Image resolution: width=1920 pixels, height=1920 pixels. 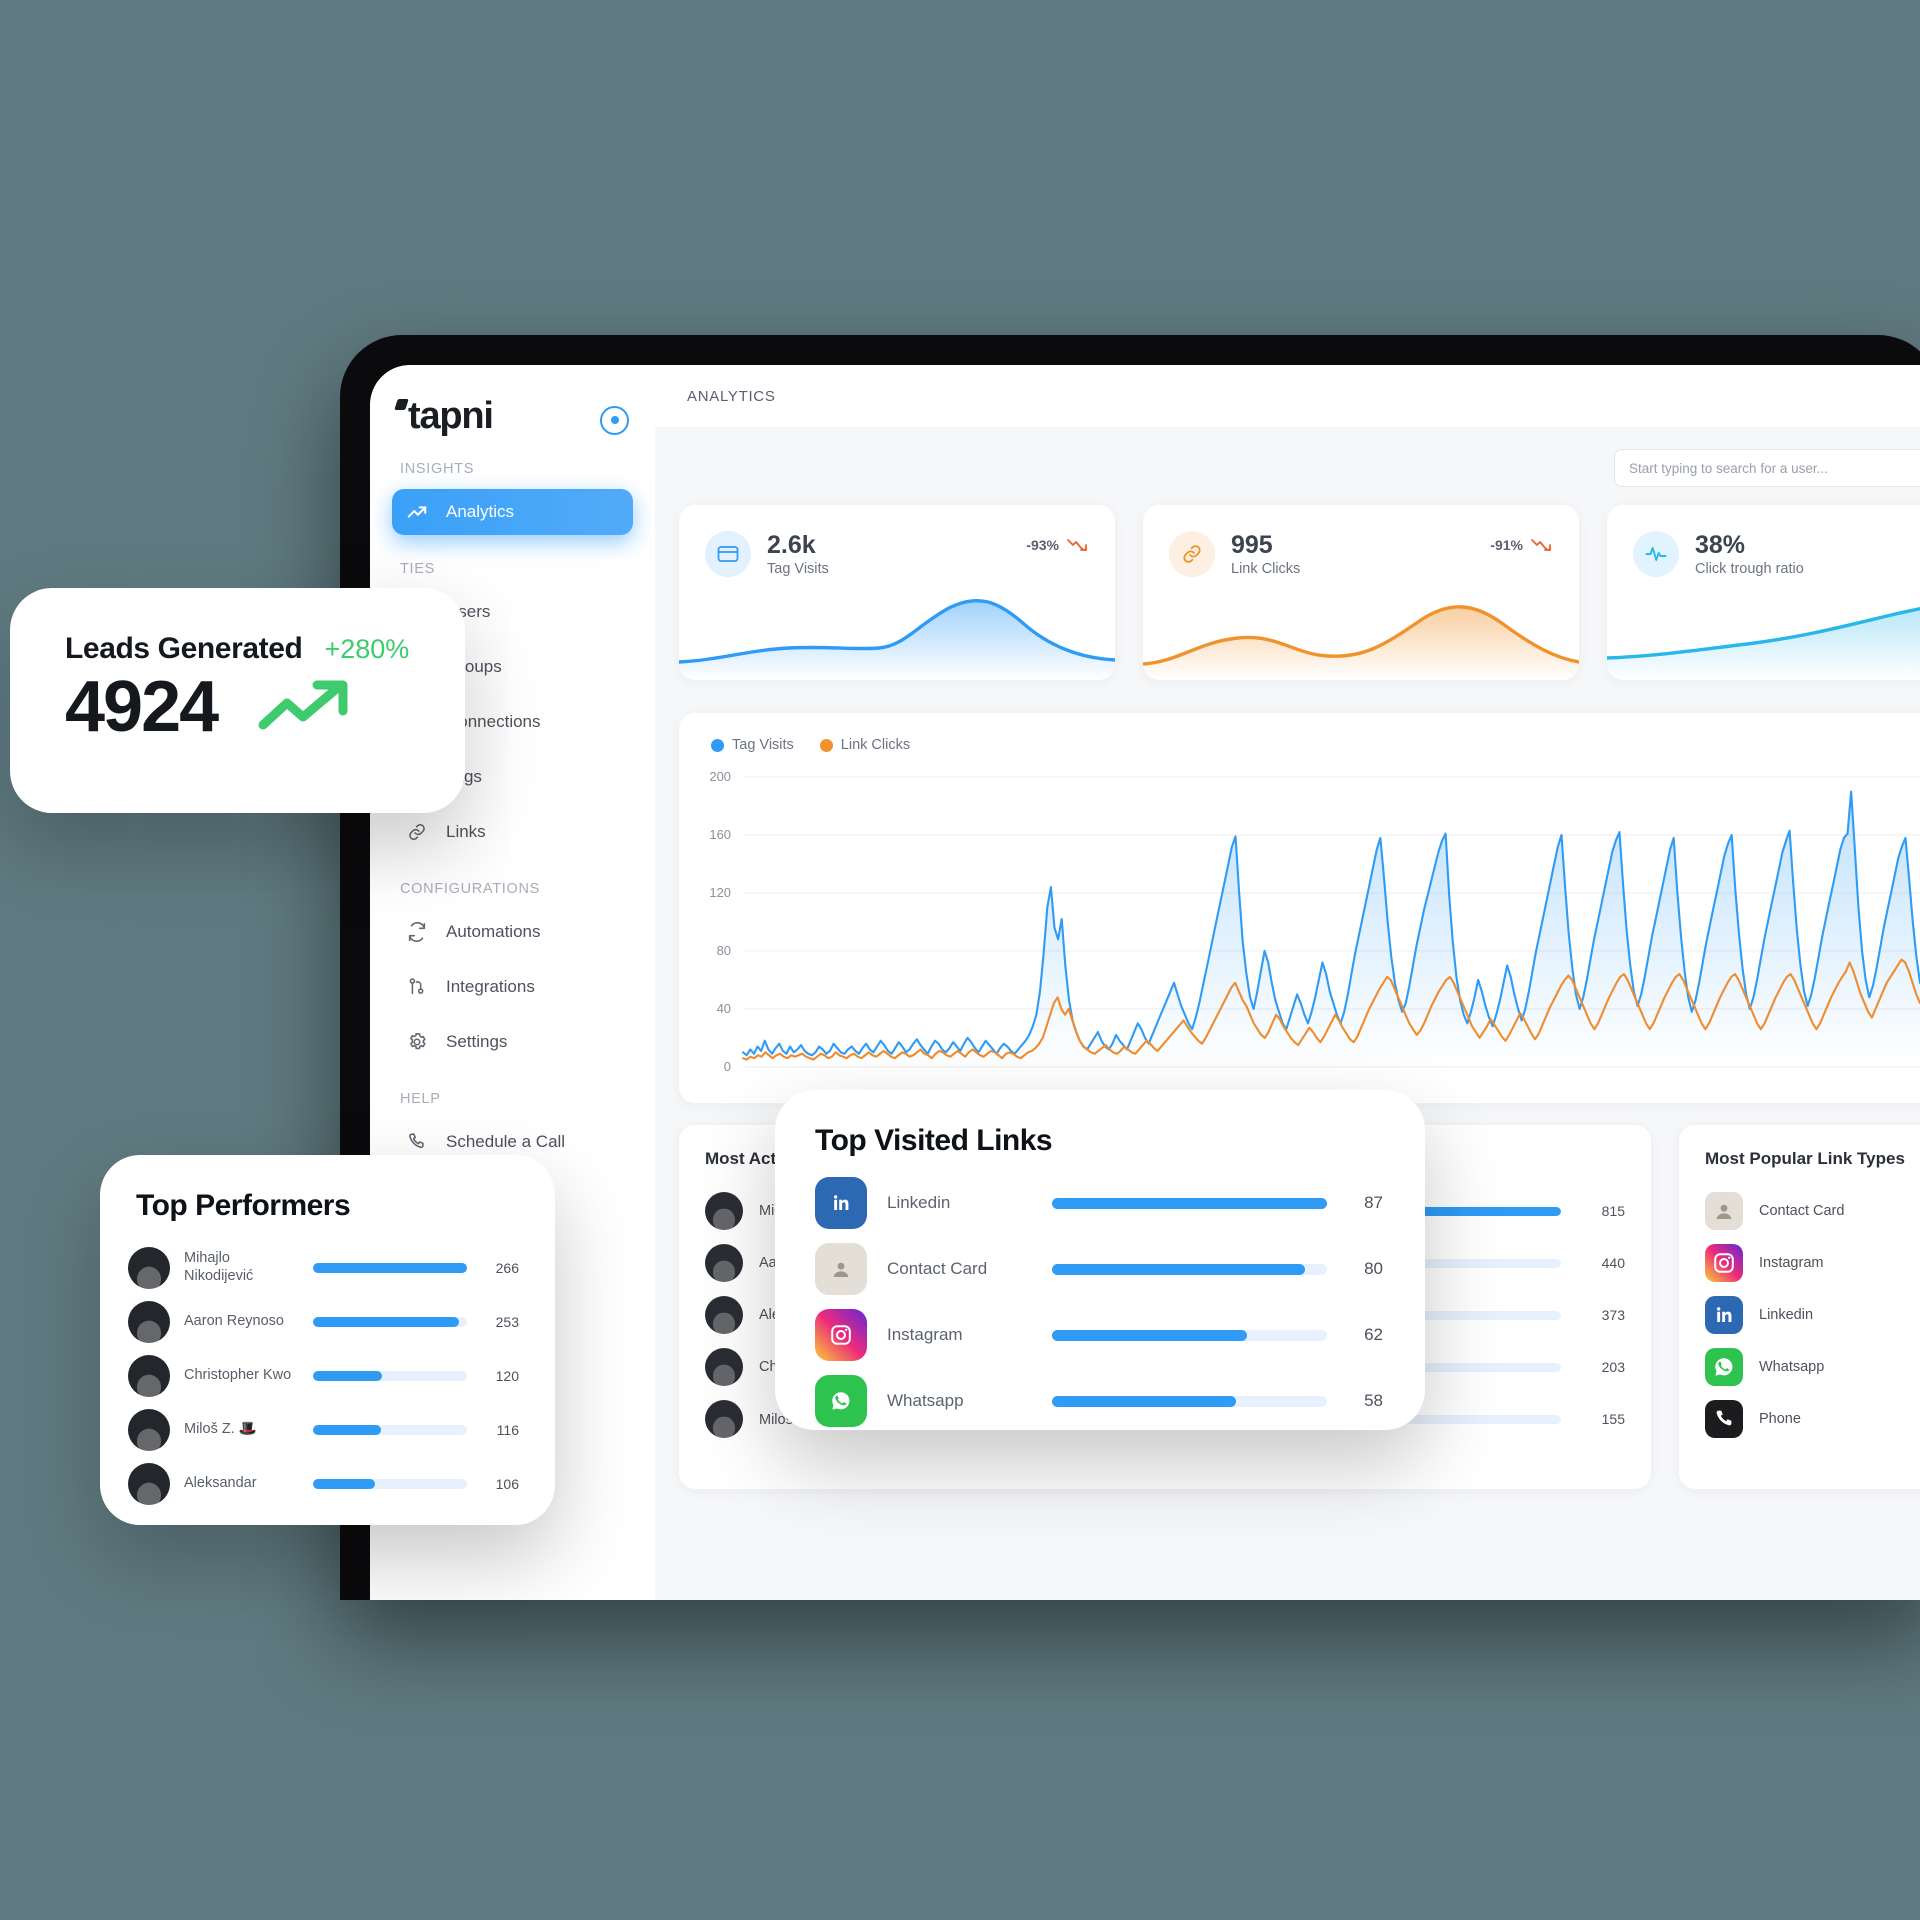 What do you see at coordinates (720, 834) in the screenshot?
I see `svg-text: 160` at bounding box center [720, 834].